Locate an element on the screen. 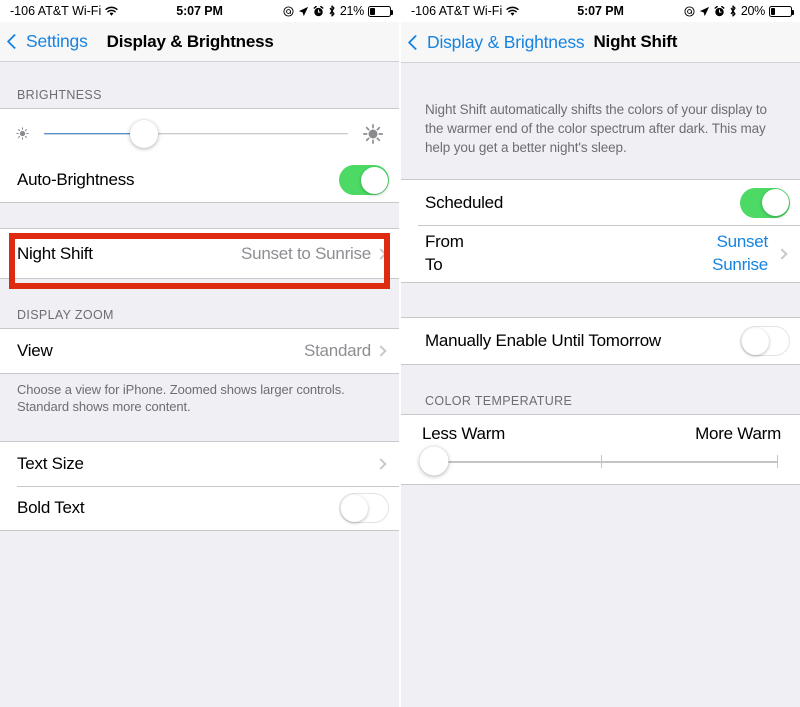  row-schedule-times: From To Sunset Sunrise is located at coordinates (600, 254).